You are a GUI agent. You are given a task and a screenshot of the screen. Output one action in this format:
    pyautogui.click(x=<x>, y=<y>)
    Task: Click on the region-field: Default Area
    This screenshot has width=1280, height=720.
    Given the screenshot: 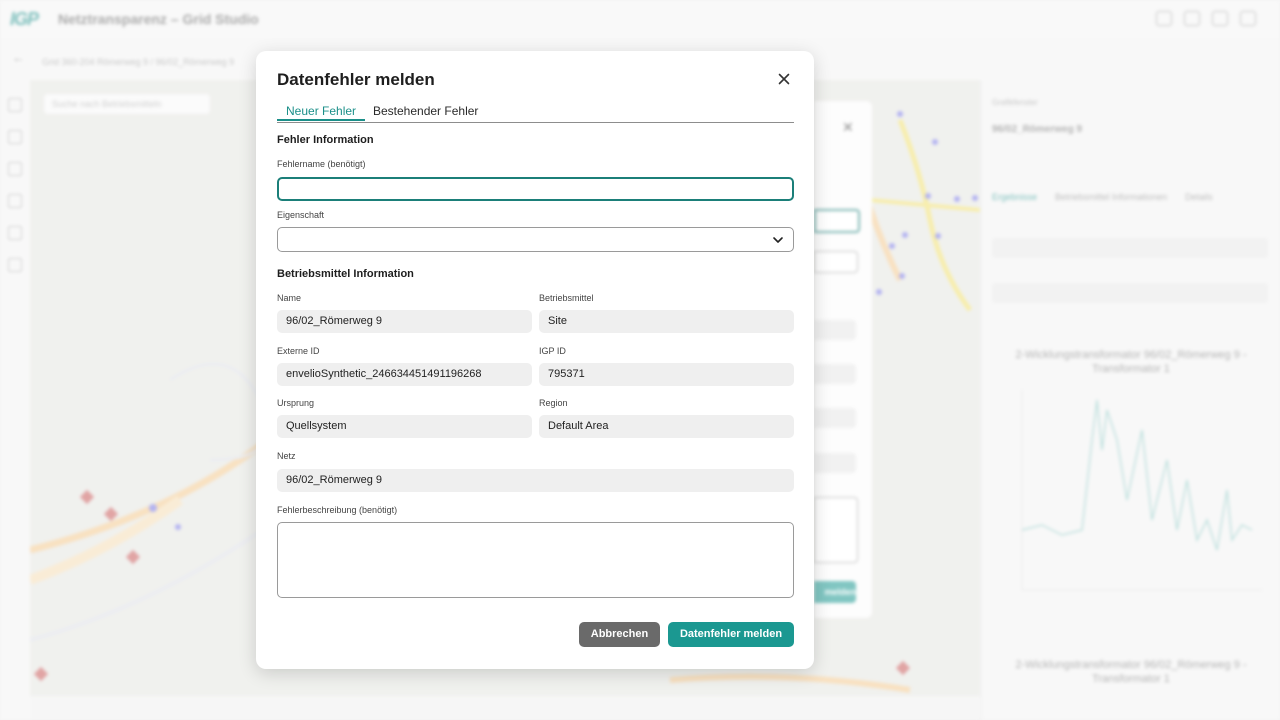 What is the action you would take?
    pyautogui.click(x=666, y=426)
    